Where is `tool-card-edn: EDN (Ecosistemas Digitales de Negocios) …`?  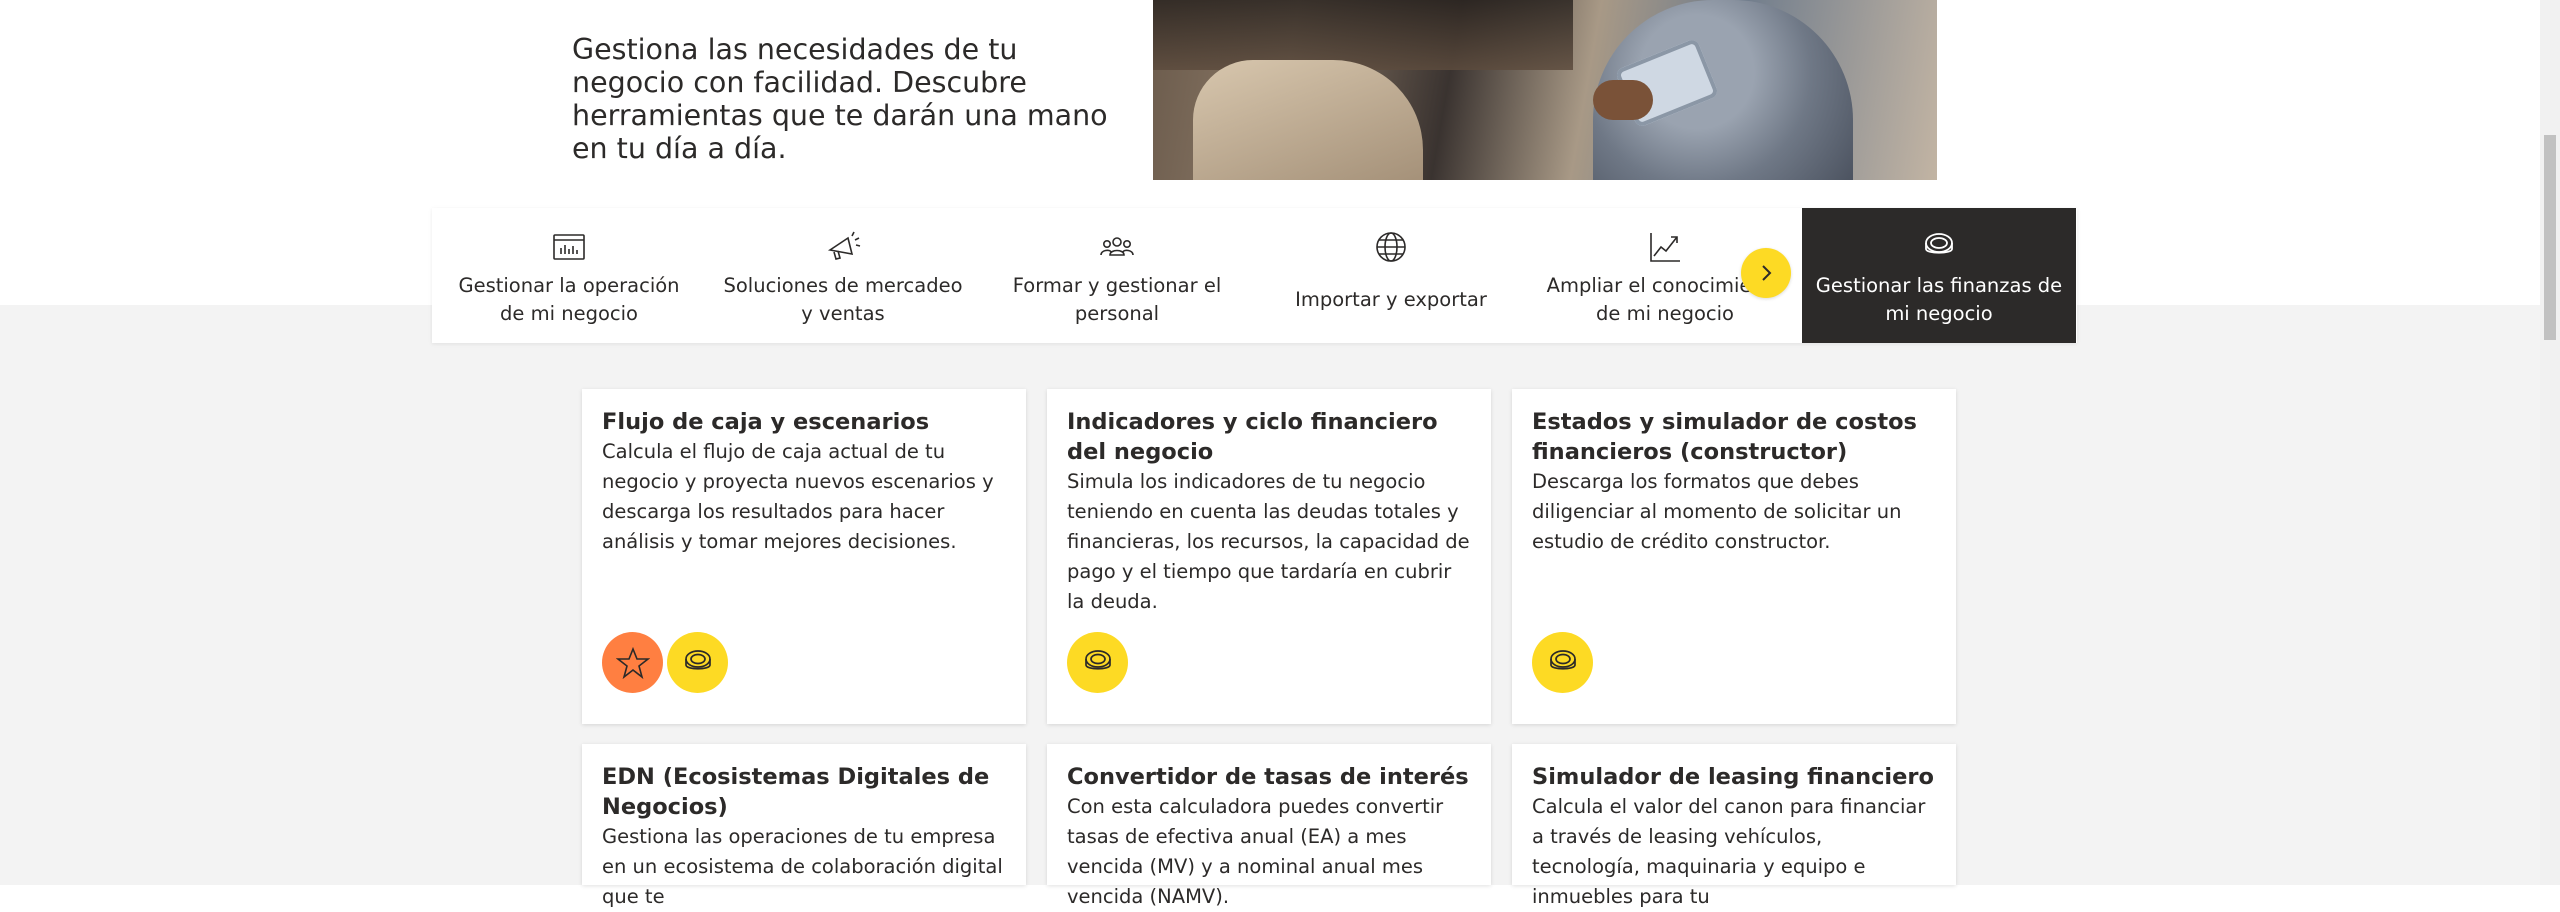 tool-card-edn: EDN (Ecosistemas Digitales de Negocios) … is located at coordinates (804, 826).